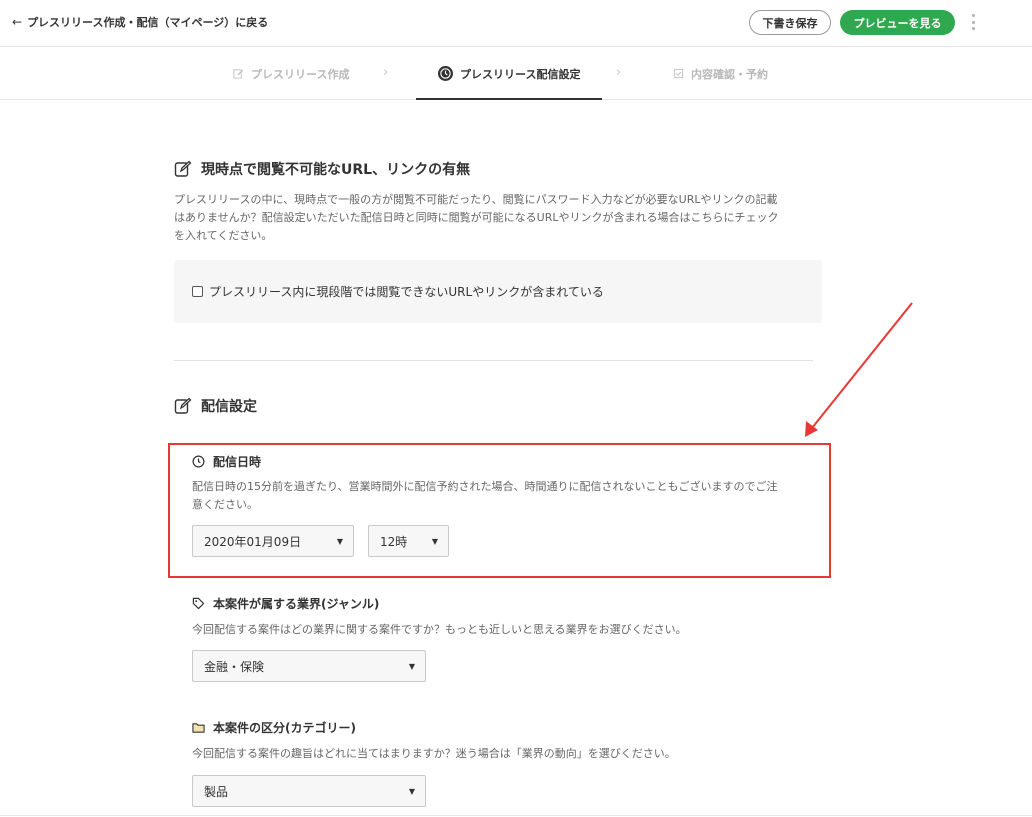  I want to click on back-link: ← プレスリリース作成・配信（マイページ）に戻る, so click(140, 22).